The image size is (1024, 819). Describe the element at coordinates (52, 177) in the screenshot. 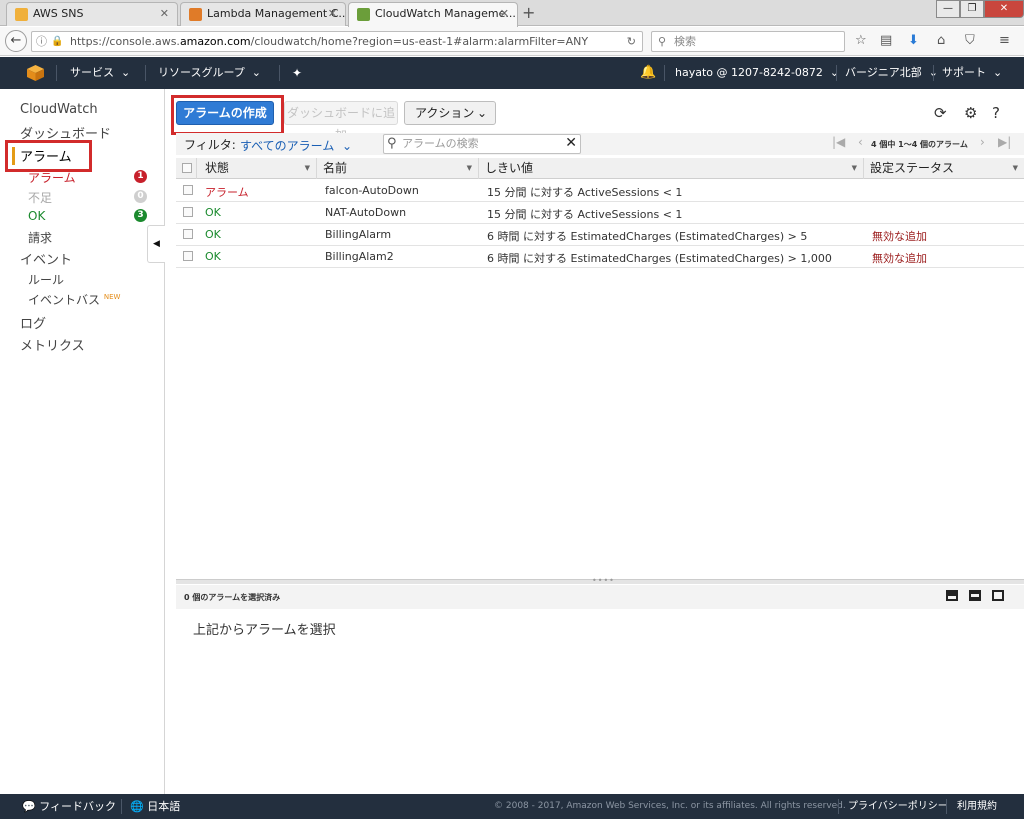

I see `sidebar-item-alarm-state: アラーム` at that location.